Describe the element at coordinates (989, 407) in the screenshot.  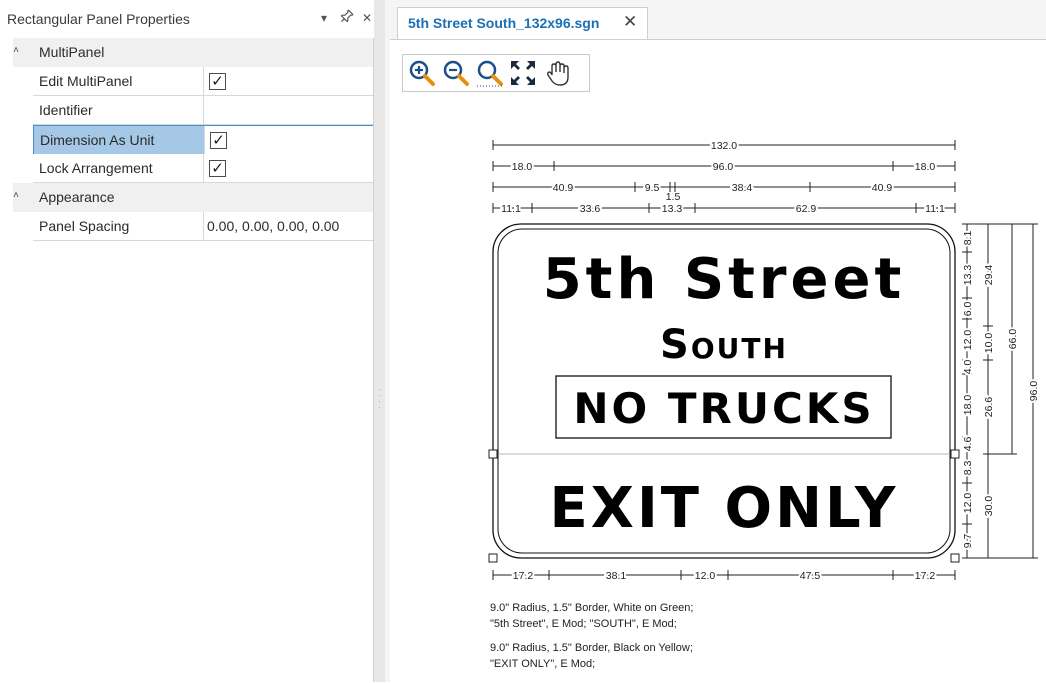
I see `dim-right-b-2: 26.6` at that location.